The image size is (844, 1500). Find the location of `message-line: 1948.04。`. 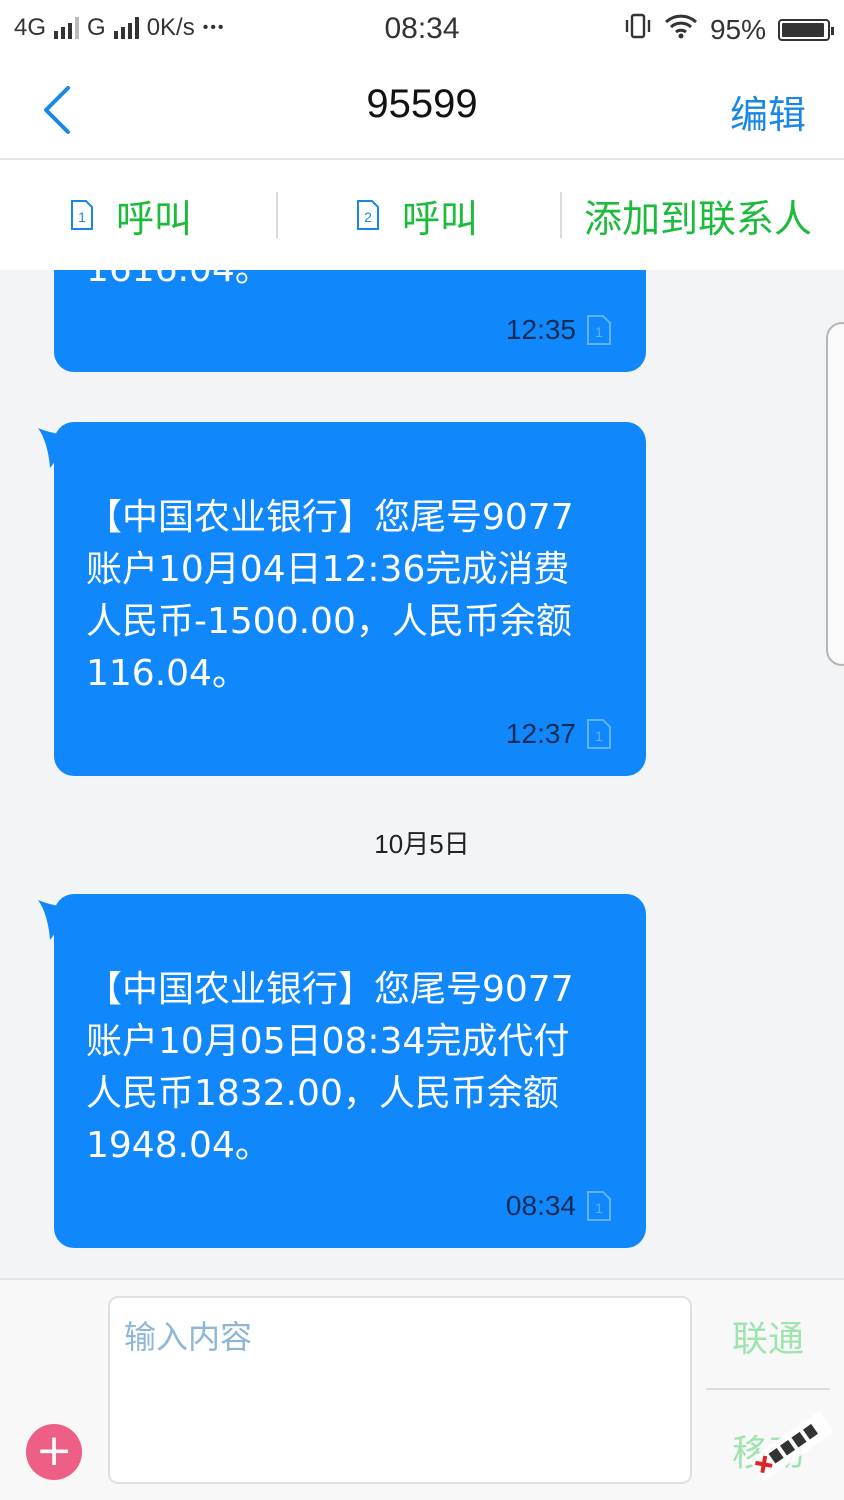

message-line: 1948.04。 is located at coordinates (178, 1145).